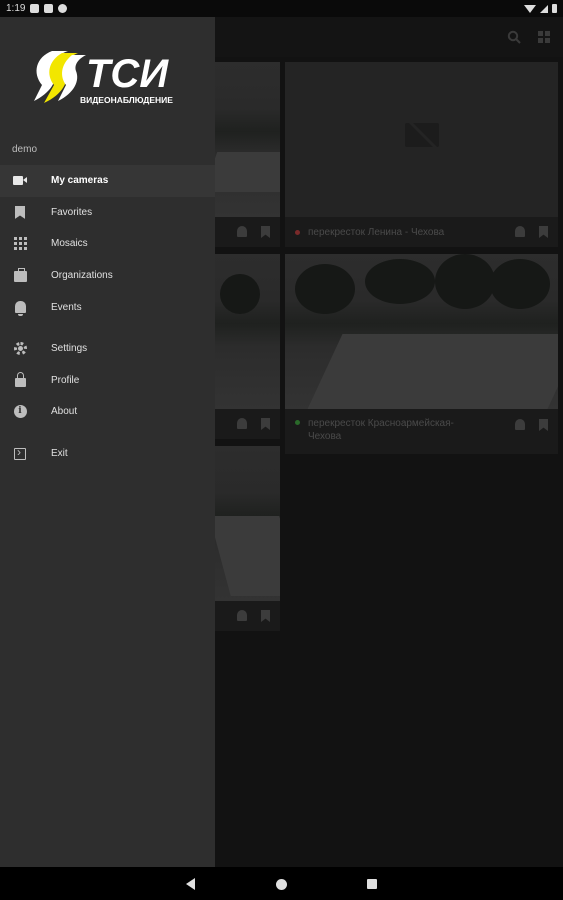 The height and width of the screenshot is (900, 563). I want to click on menu-item-mosaics: Mosaics, so click(107, 244).